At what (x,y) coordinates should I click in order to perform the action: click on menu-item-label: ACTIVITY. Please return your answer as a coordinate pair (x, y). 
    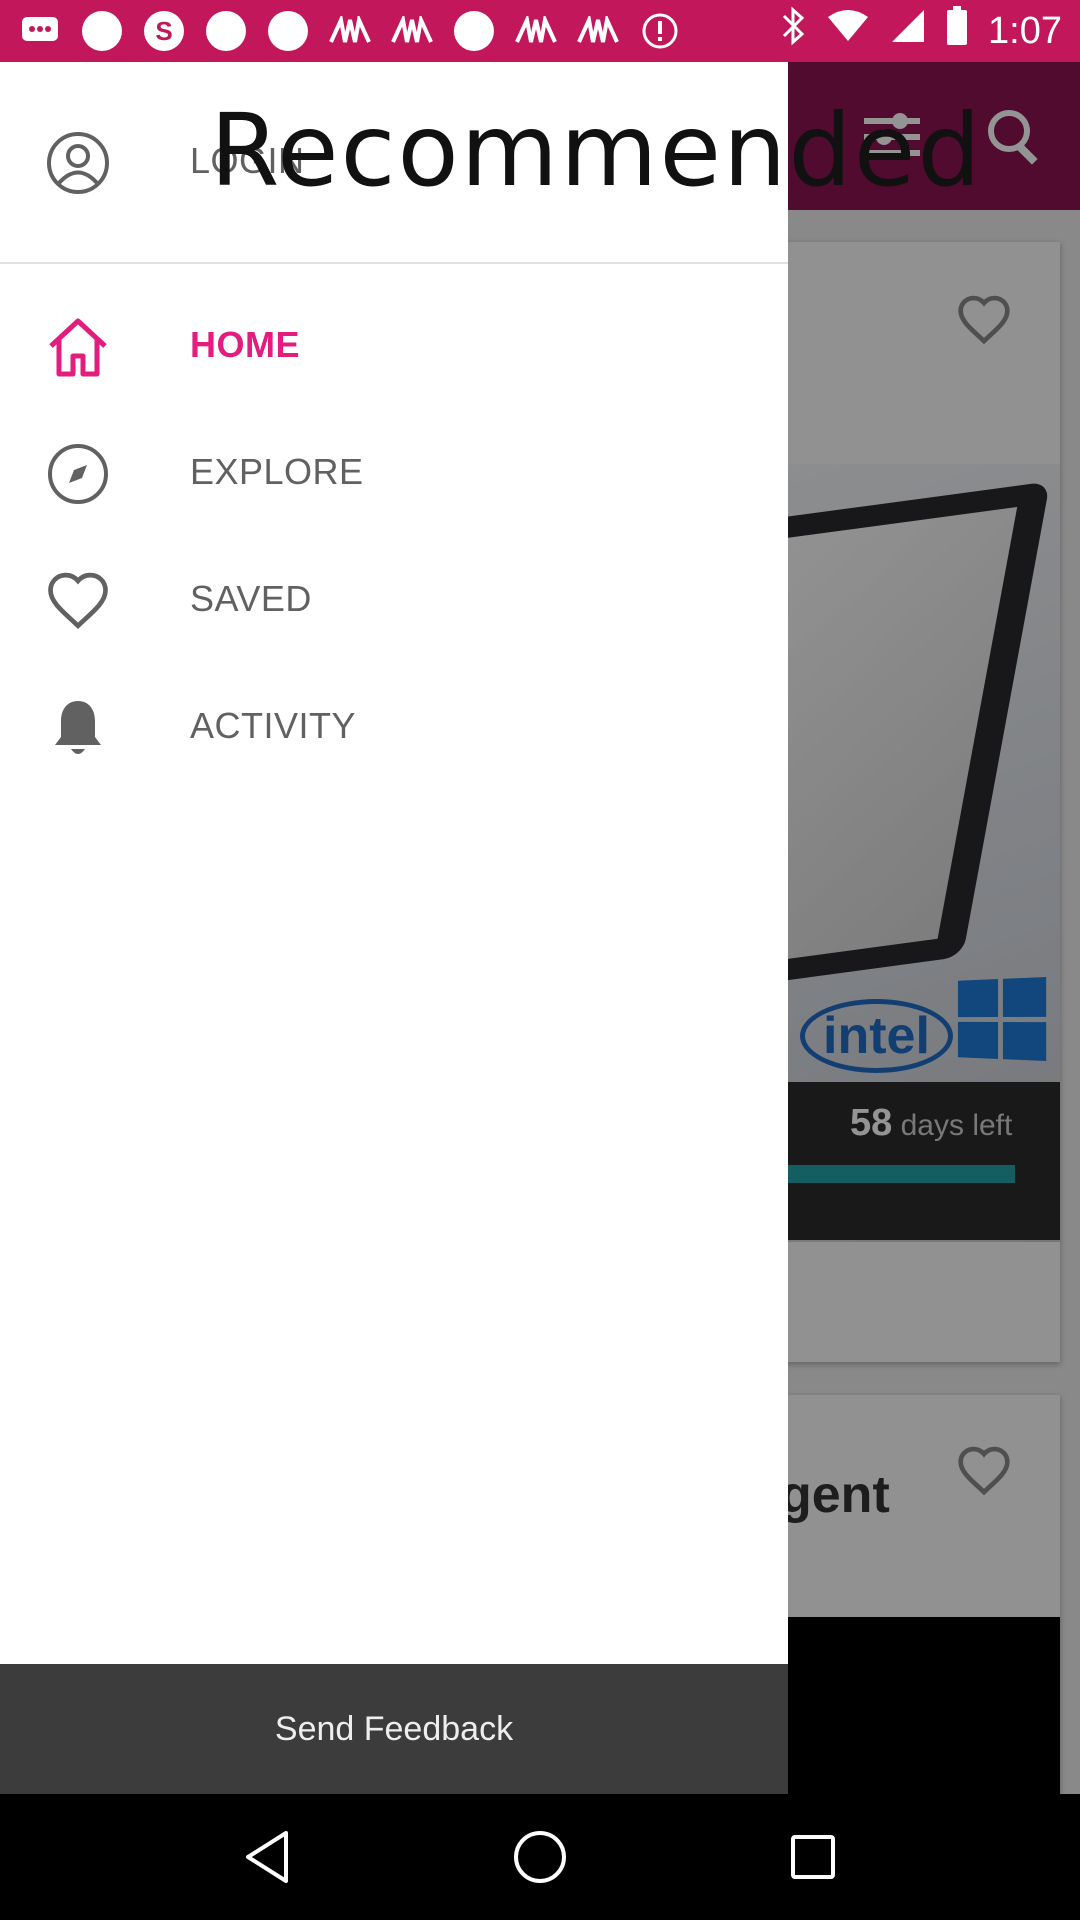
    Looking at the image, I should click on (273, 725).